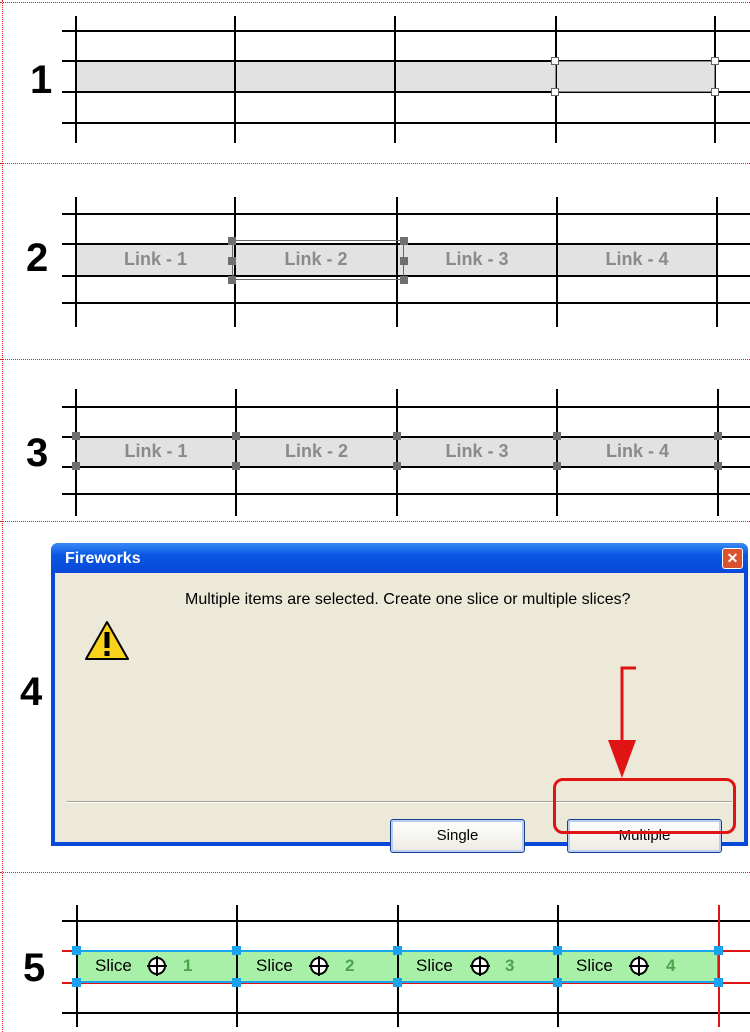  What do you see at coordinates (31, 692) in the screenshot?
I see `step-number: 4` at bounding box center [31, 692].